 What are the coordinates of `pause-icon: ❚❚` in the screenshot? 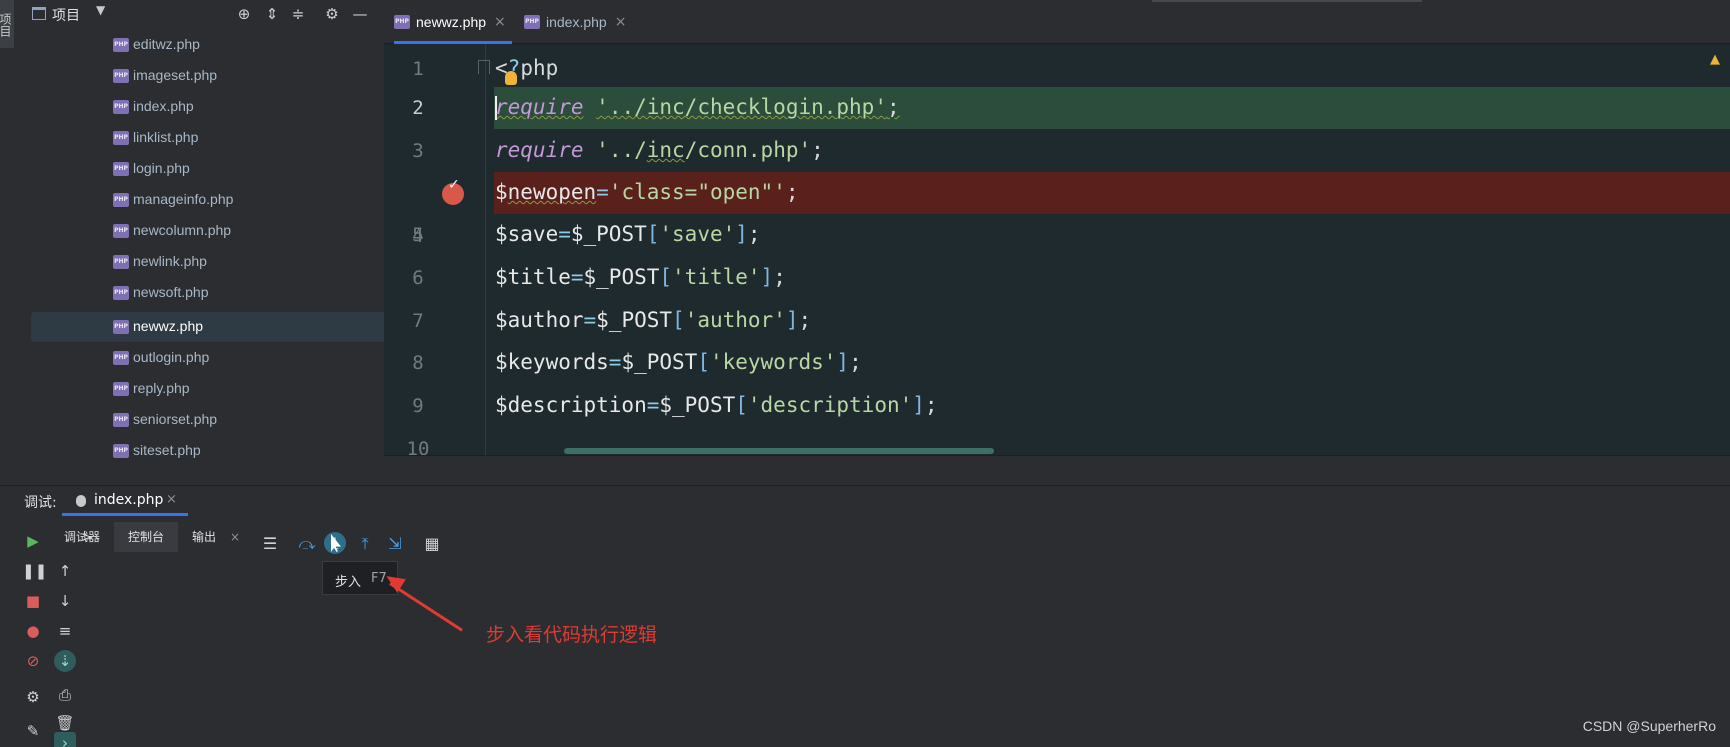 It's located at (34, 571).